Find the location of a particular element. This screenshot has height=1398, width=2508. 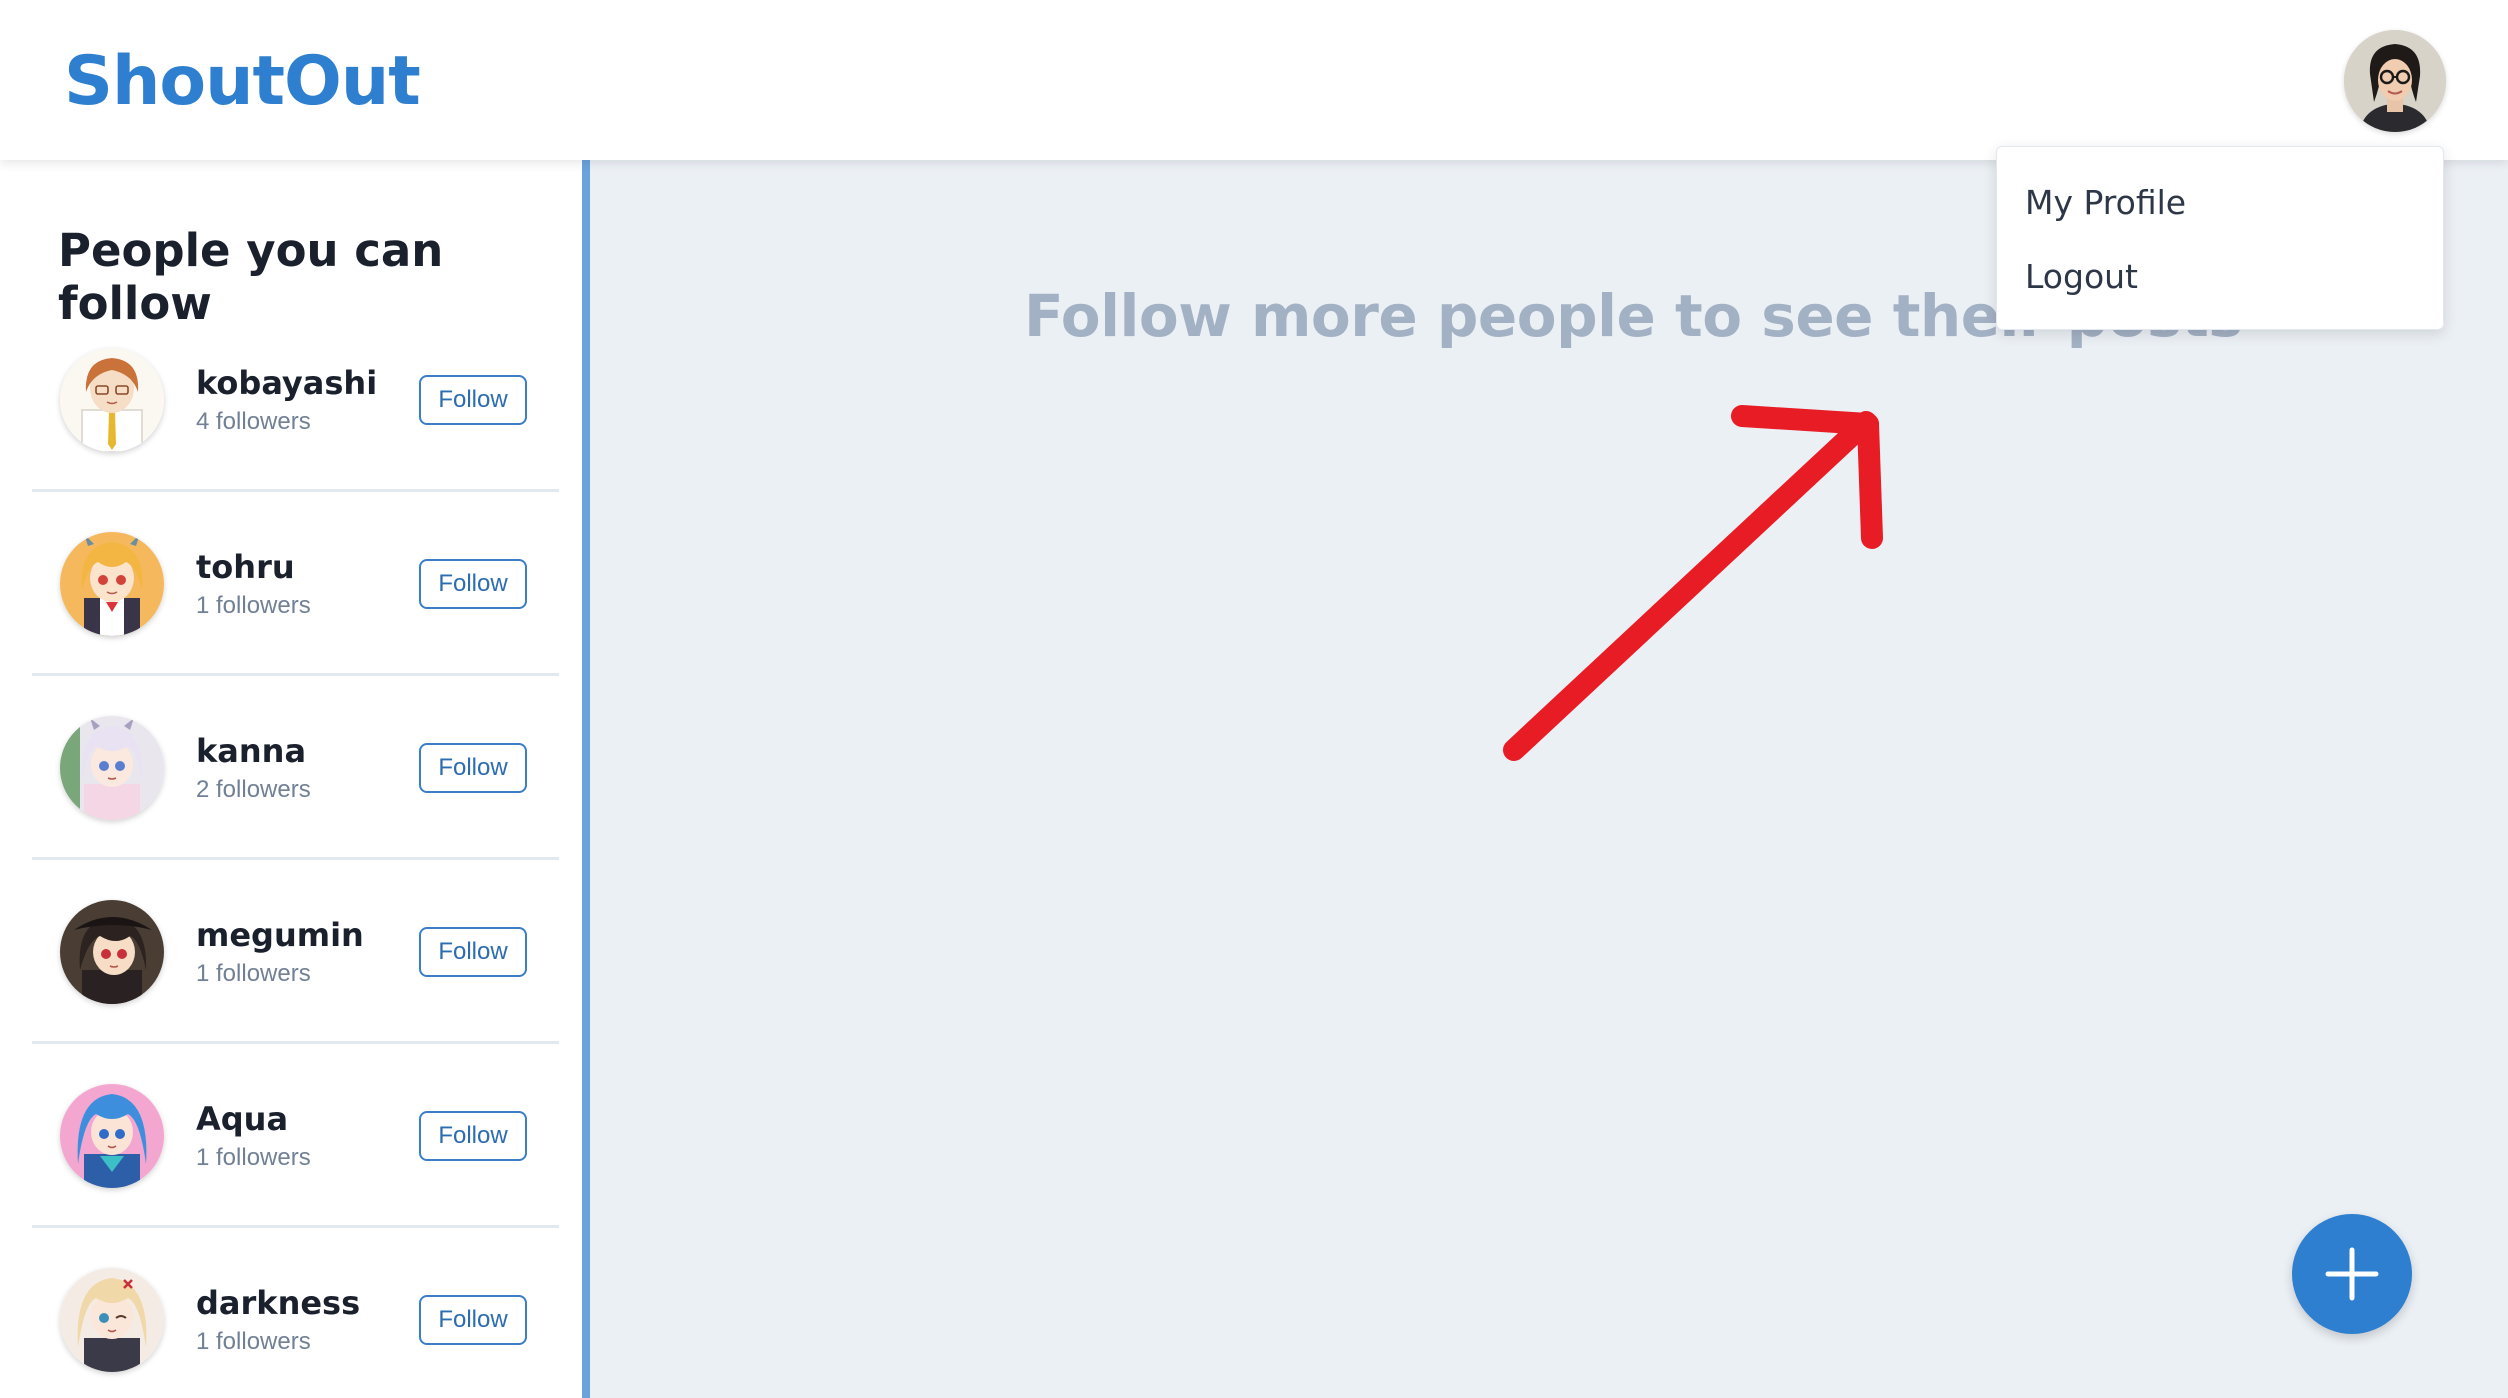

menu-item-my-profile: My Profile is located at coordinates (2105, 202).